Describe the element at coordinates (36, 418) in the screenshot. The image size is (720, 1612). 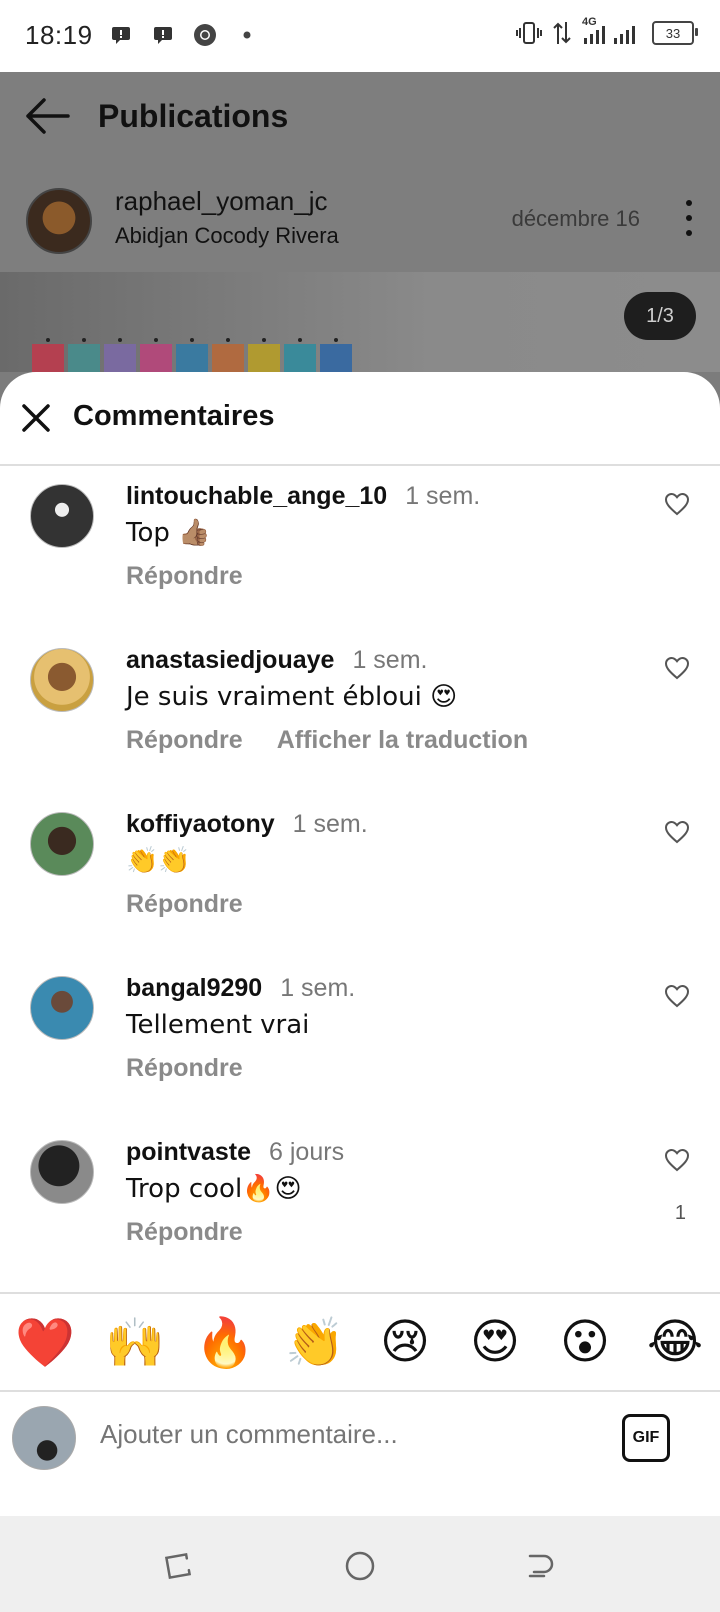
I see `close-icon` at that location.